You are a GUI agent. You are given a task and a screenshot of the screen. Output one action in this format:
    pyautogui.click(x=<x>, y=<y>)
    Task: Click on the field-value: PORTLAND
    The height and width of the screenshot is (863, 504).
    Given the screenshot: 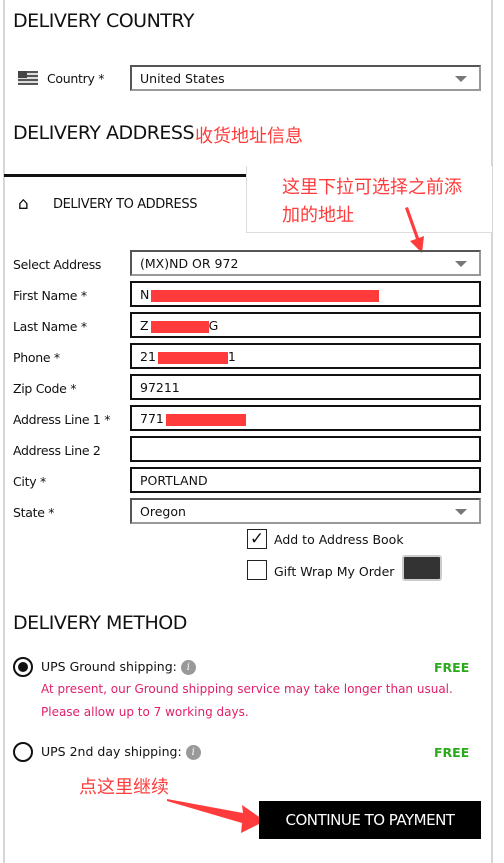 What is the action you would take?
    pyautogui.click(x=174, y=480)
    